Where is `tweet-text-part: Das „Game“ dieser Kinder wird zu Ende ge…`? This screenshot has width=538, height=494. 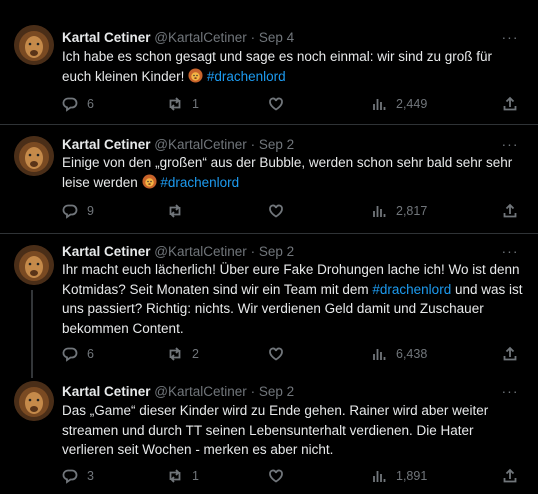 tweet-text-part: Das „Game“ dieser Kinder wird zu Ende ge… is located at coordinates (275, 430).